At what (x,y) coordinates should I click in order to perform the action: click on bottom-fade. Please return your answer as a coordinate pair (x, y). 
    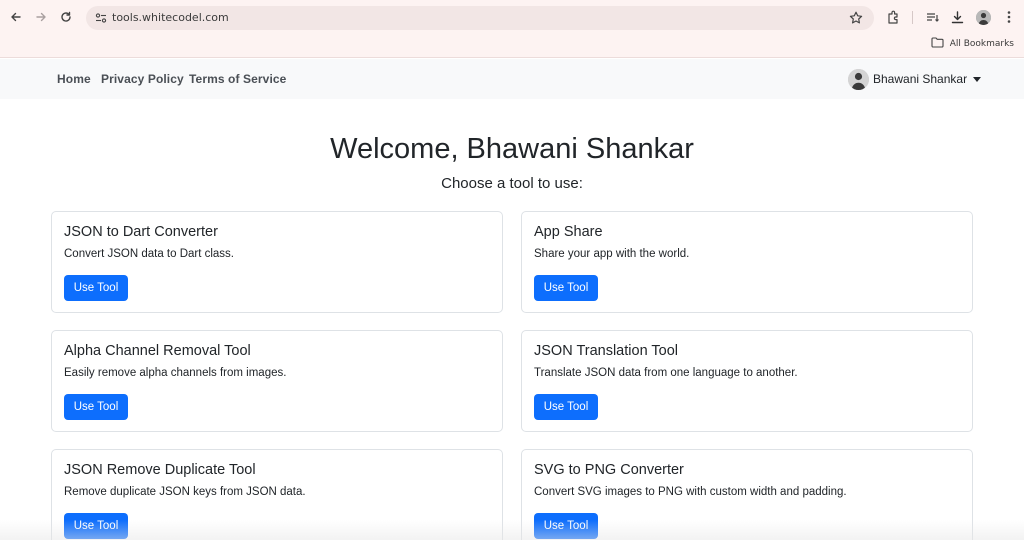
    Looking at the image, I should click on (512, 530).